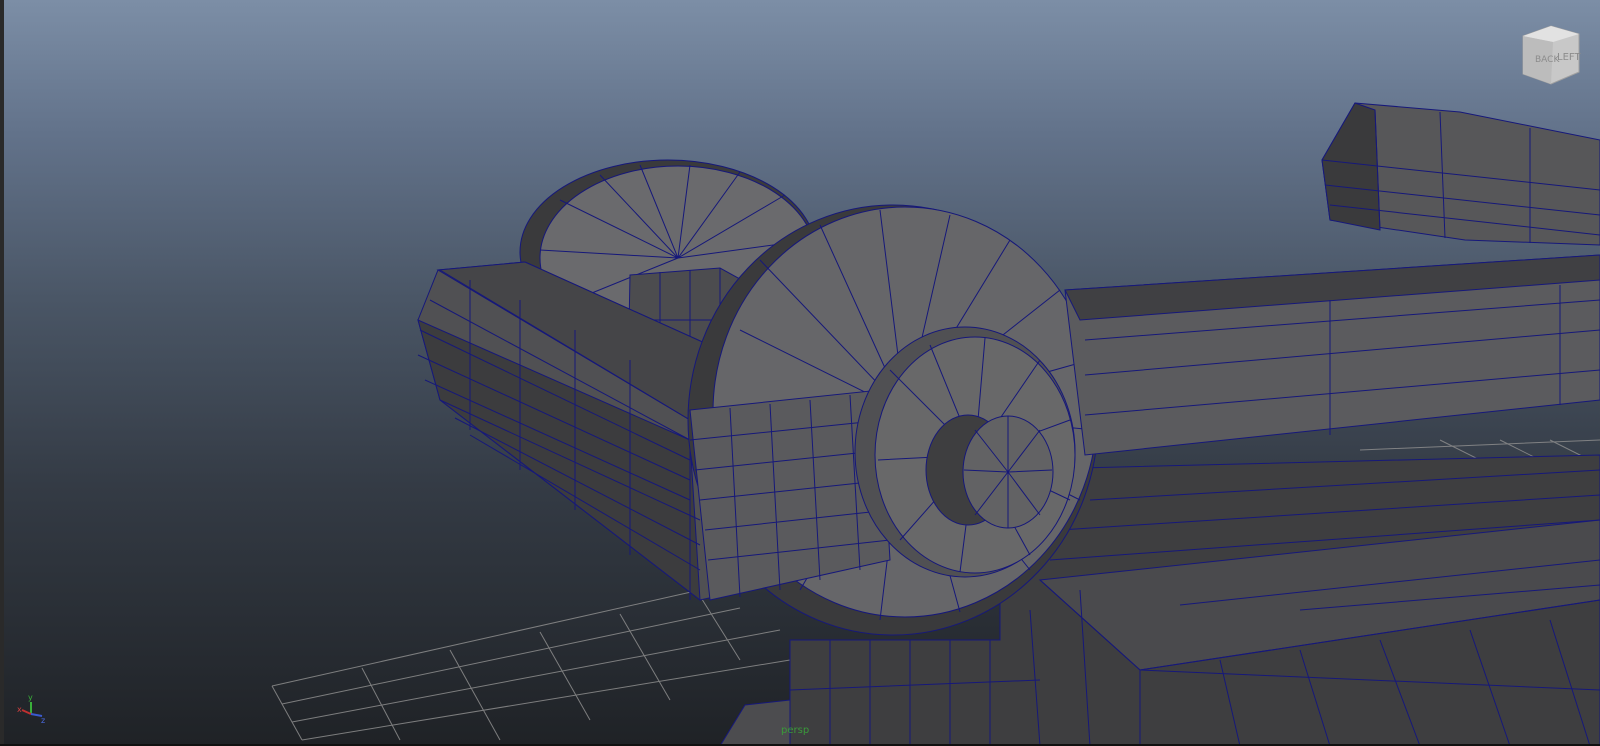 The image size is (1600, 746). I want to click on axis-x-label: x, so click(19, 709).